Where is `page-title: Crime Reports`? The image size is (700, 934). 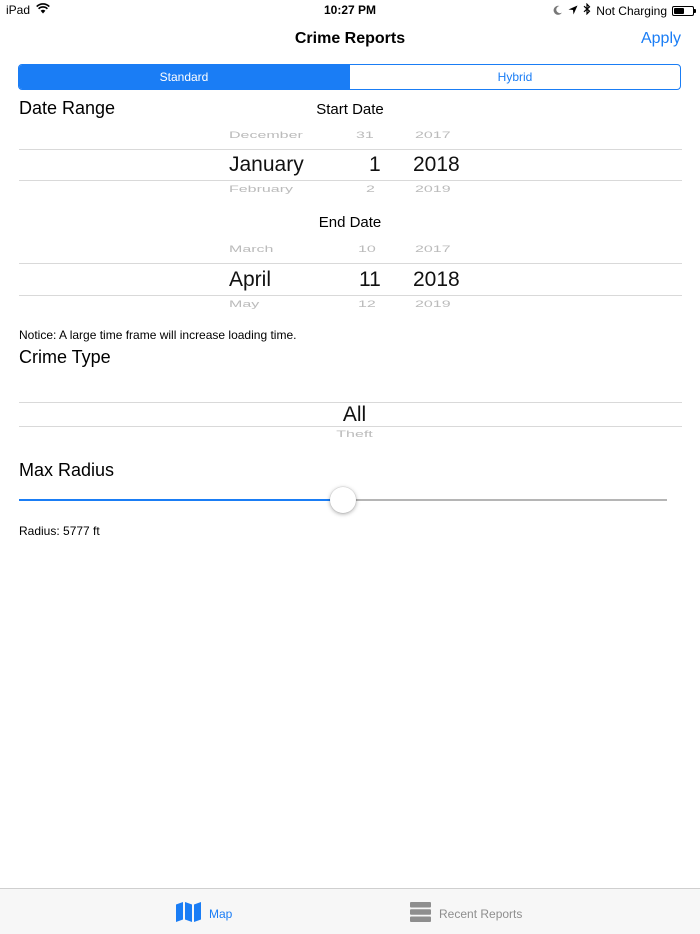 page-title: Crime Reports is located at coordinates (350, 38).